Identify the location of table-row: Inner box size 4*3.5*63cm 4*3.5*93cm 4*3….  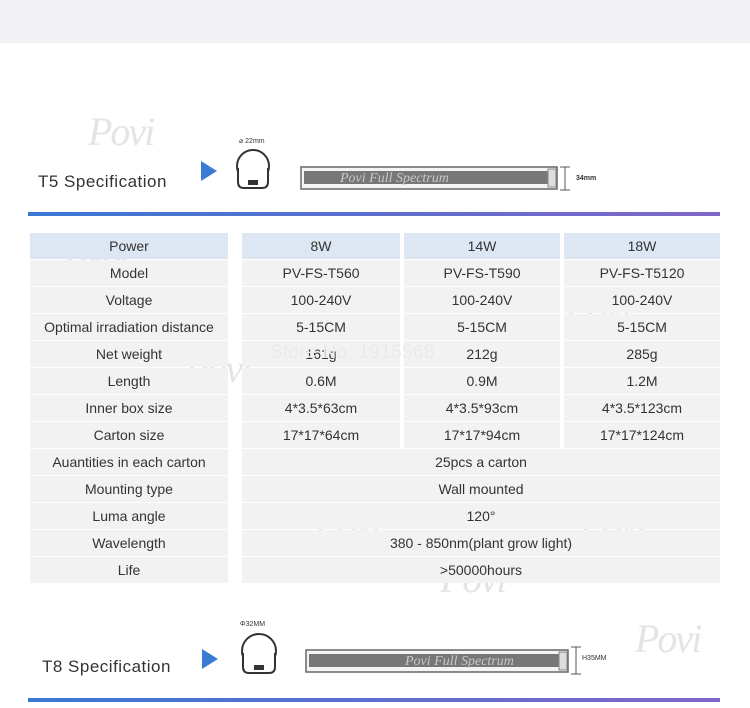
(375, 408).